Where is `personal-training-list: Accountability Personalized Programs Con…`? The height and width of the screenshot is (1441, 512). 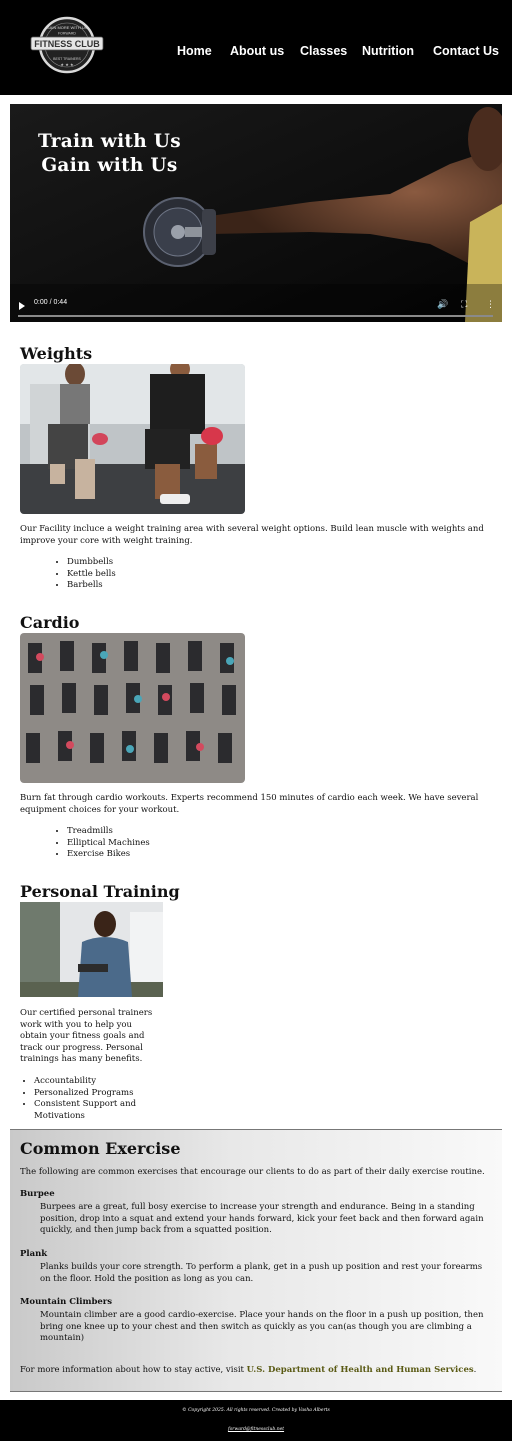 personal-training-list: Accountability Personalized Programs Con… is located at coordinates (91, 1099).